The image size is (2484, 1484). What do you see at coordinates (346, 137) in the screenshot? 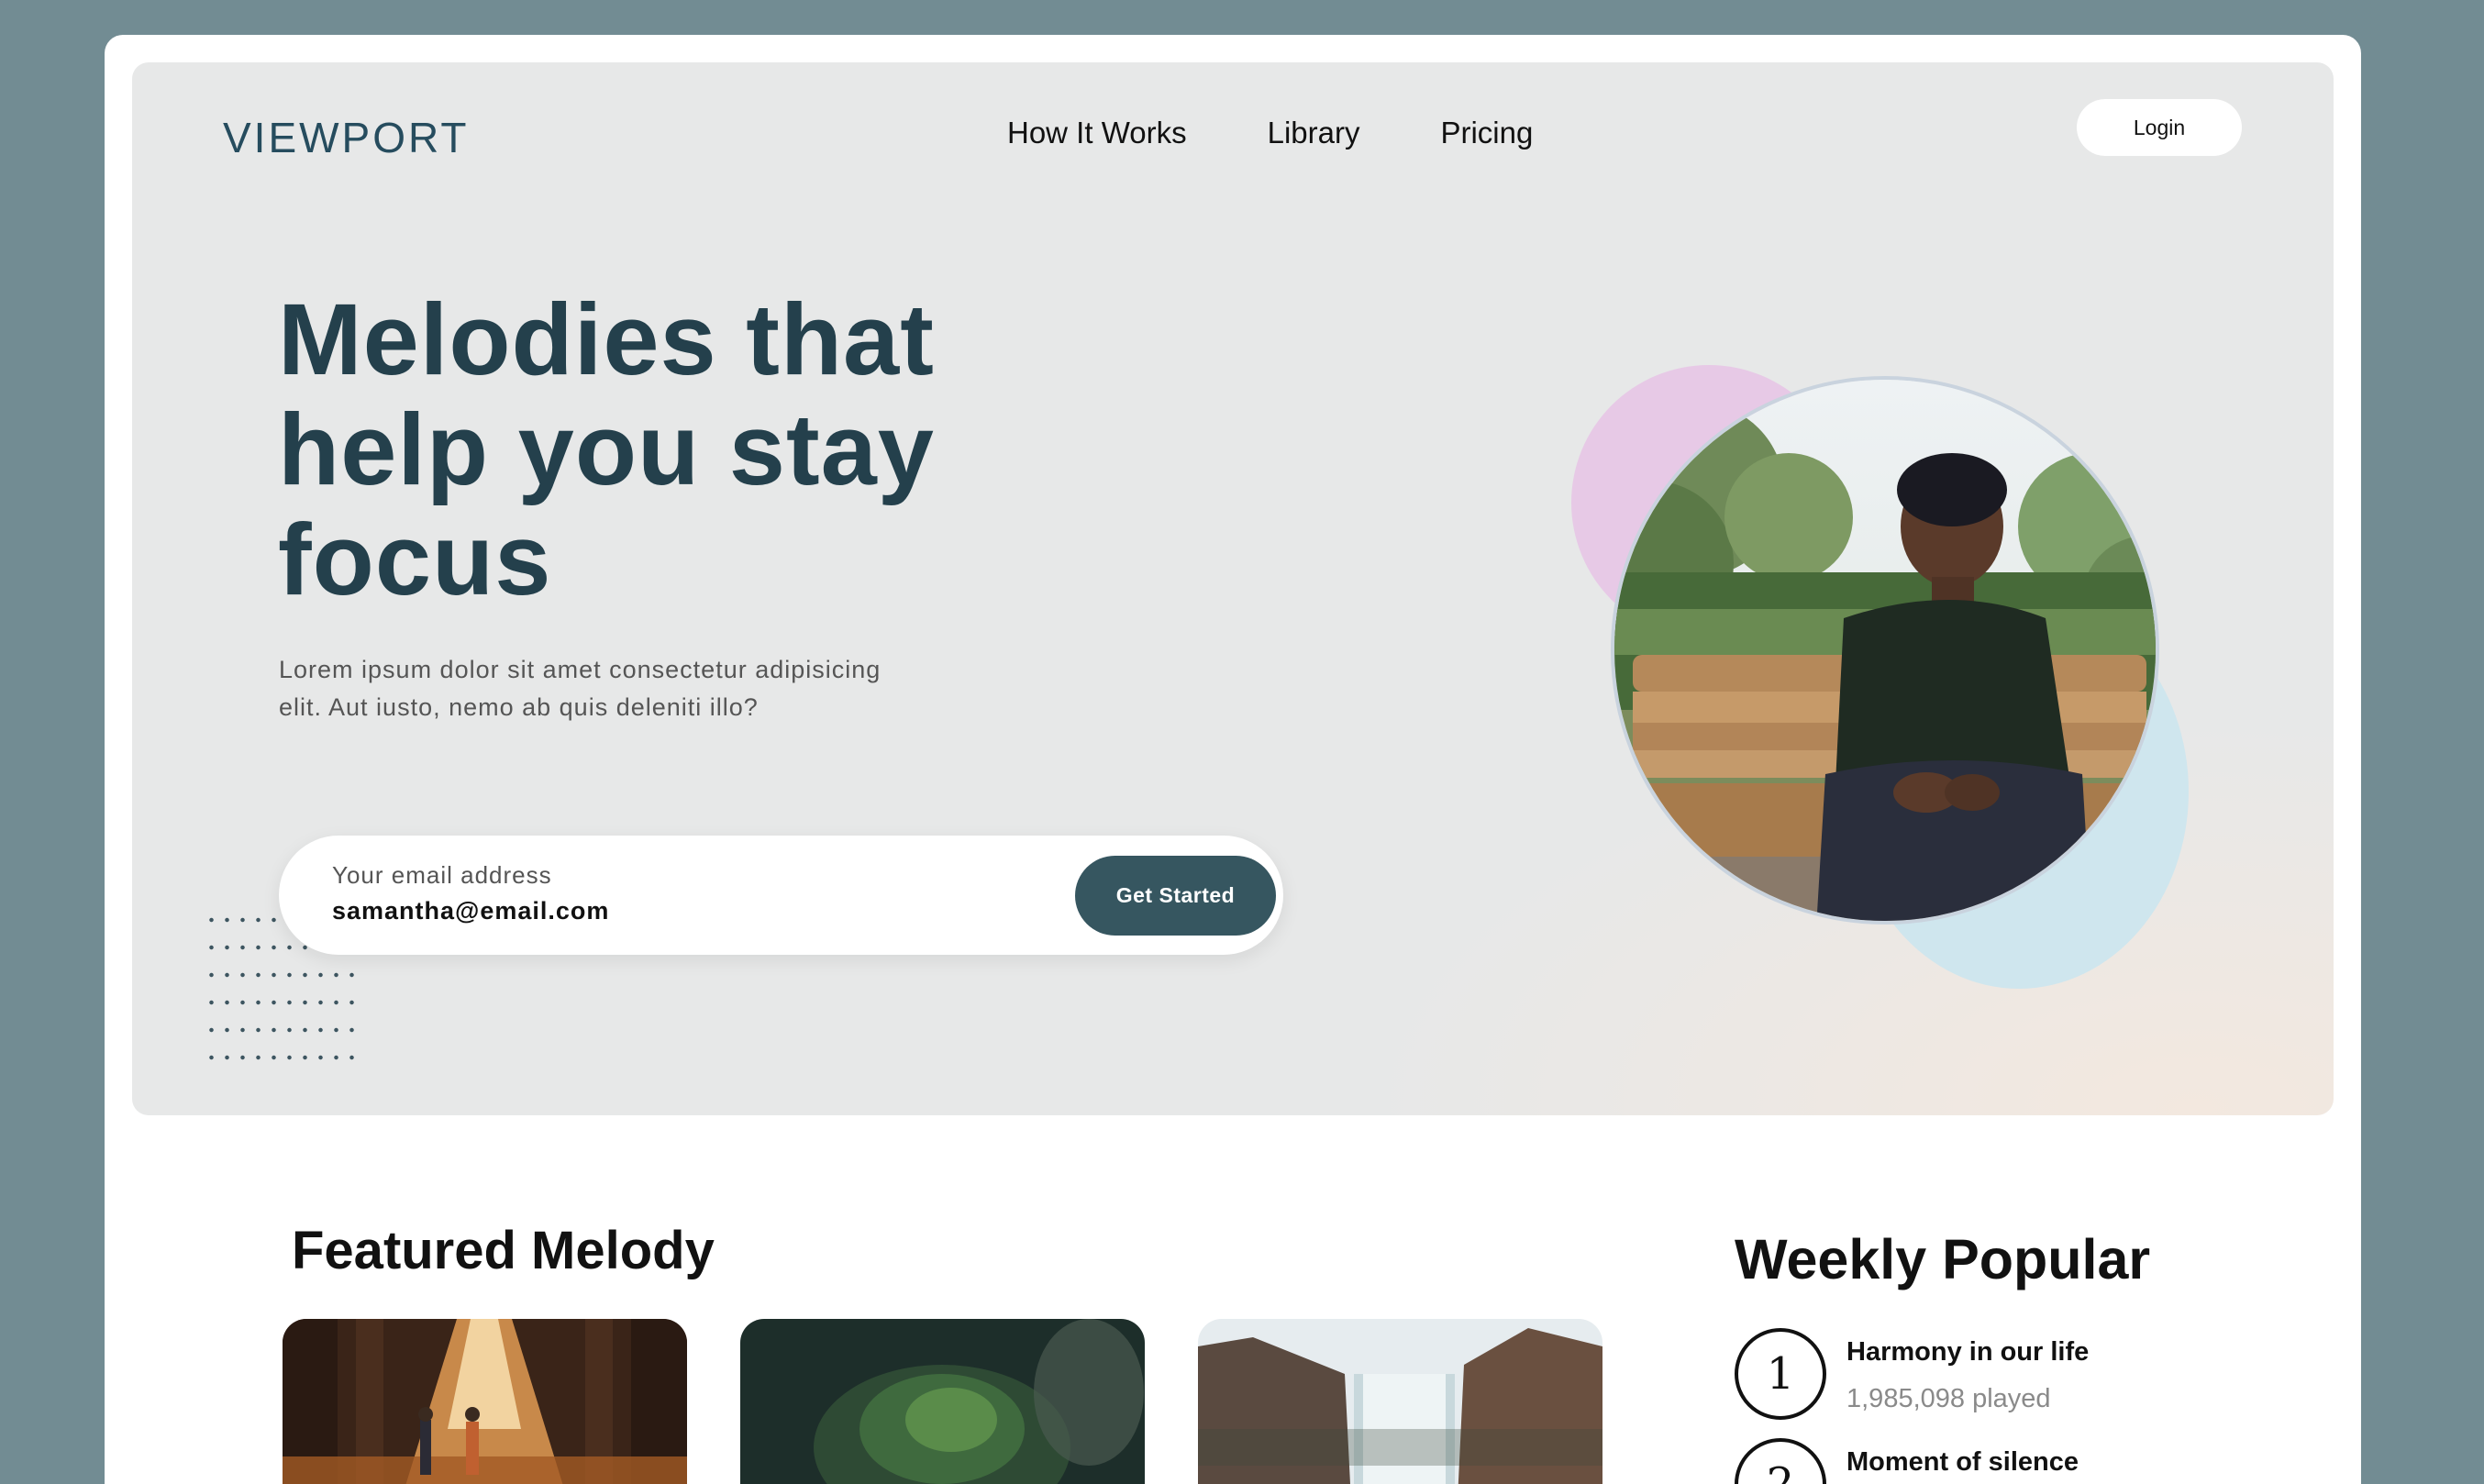
I see `logo: VIEWPORT` at bounding box center [346, 137].